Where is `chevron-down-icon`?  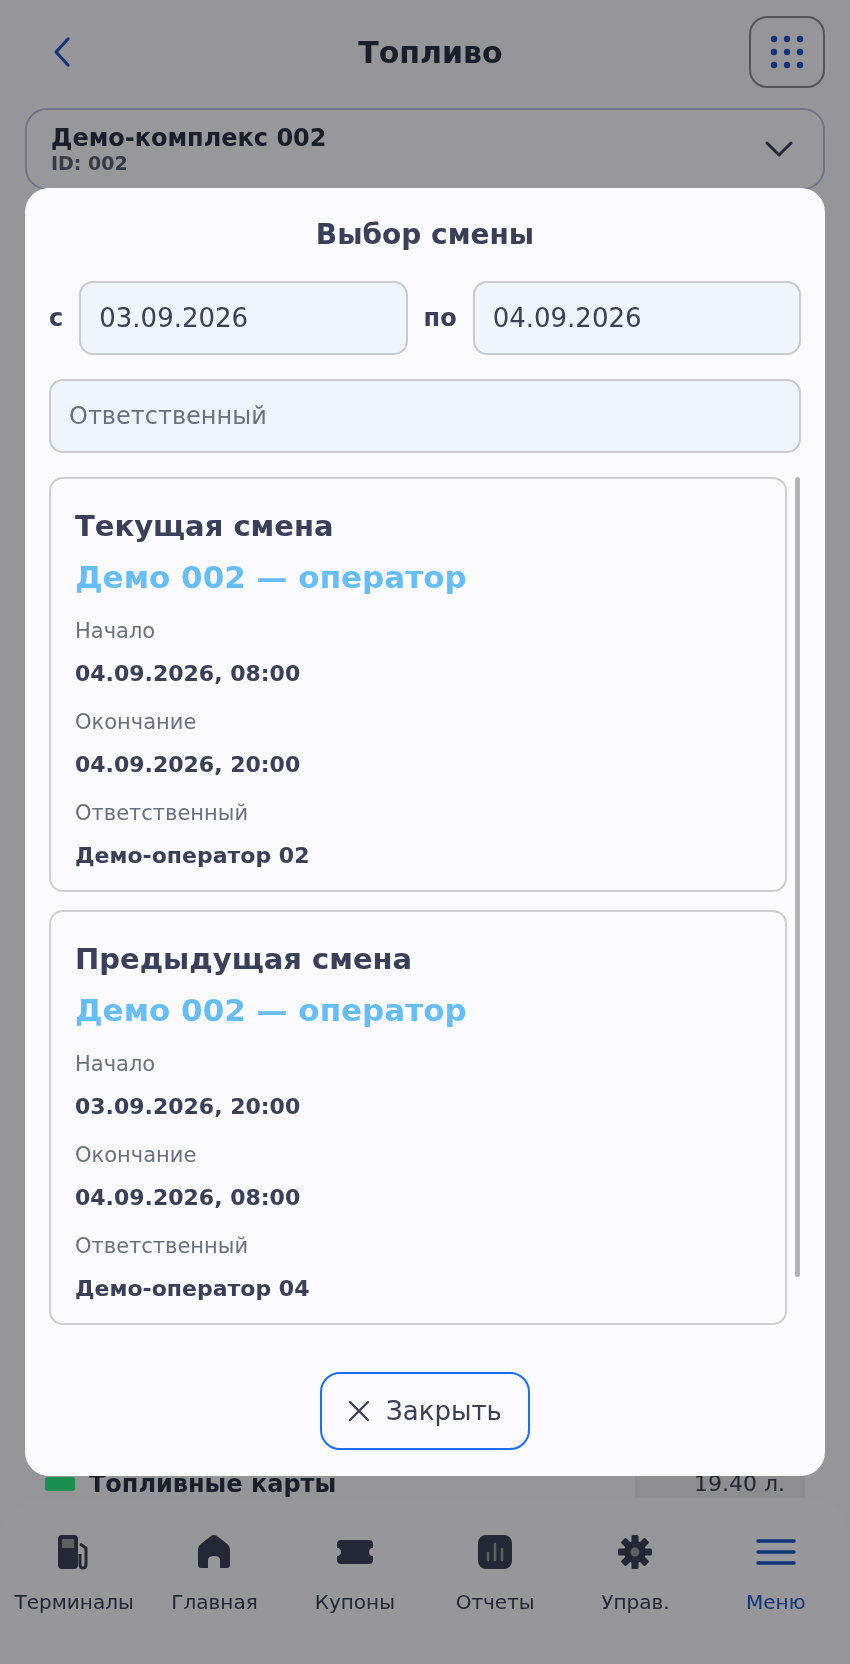 chevron-down-icon is located at coordinates (779, 149).